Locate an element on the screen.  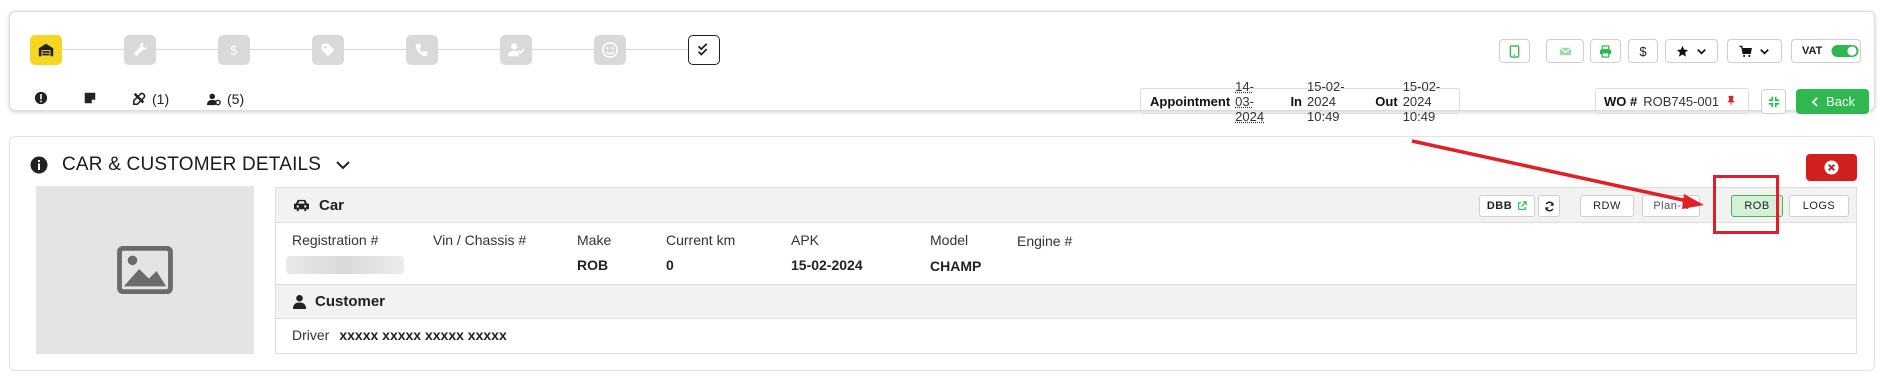
out-value: 15-02-2024 10:49 is located at coordinates (1421, 101).